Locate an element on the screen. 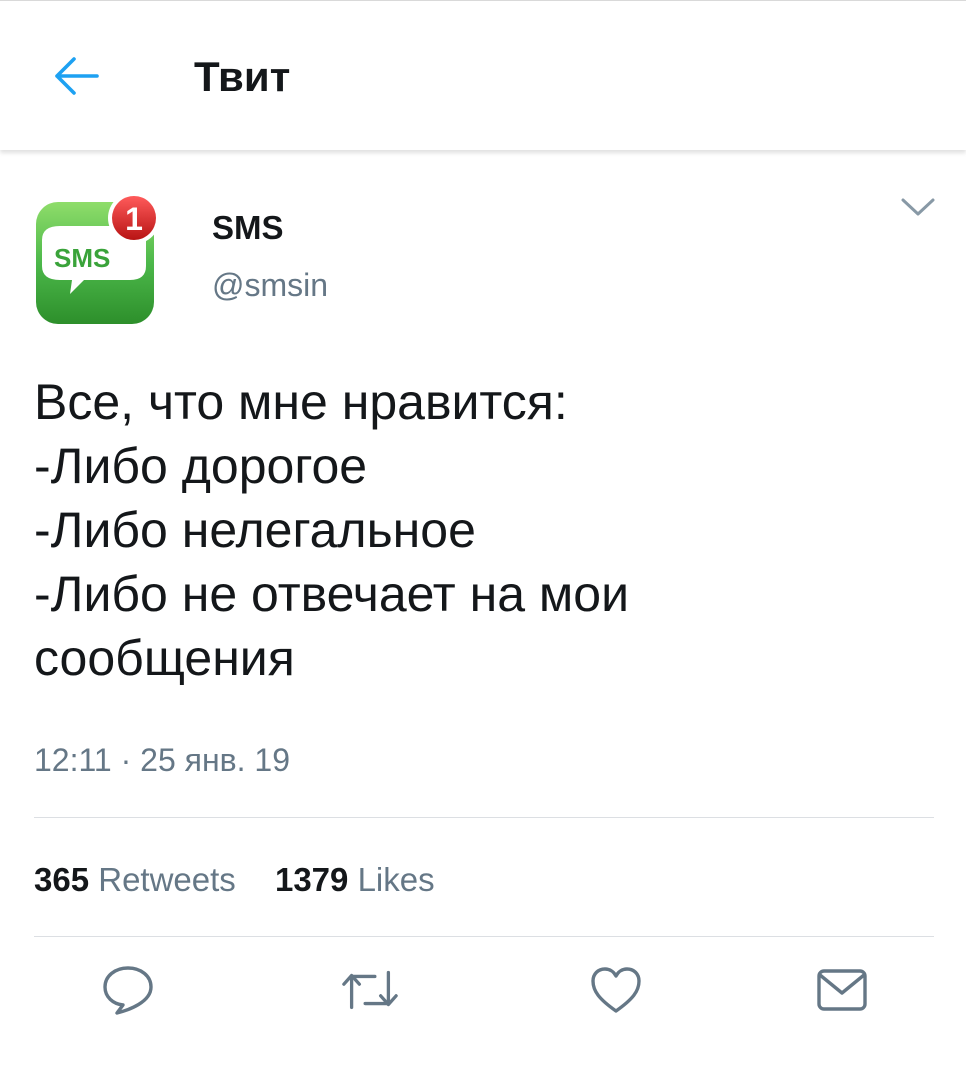  svg-text: SMS is located at coordinates (82, 258).